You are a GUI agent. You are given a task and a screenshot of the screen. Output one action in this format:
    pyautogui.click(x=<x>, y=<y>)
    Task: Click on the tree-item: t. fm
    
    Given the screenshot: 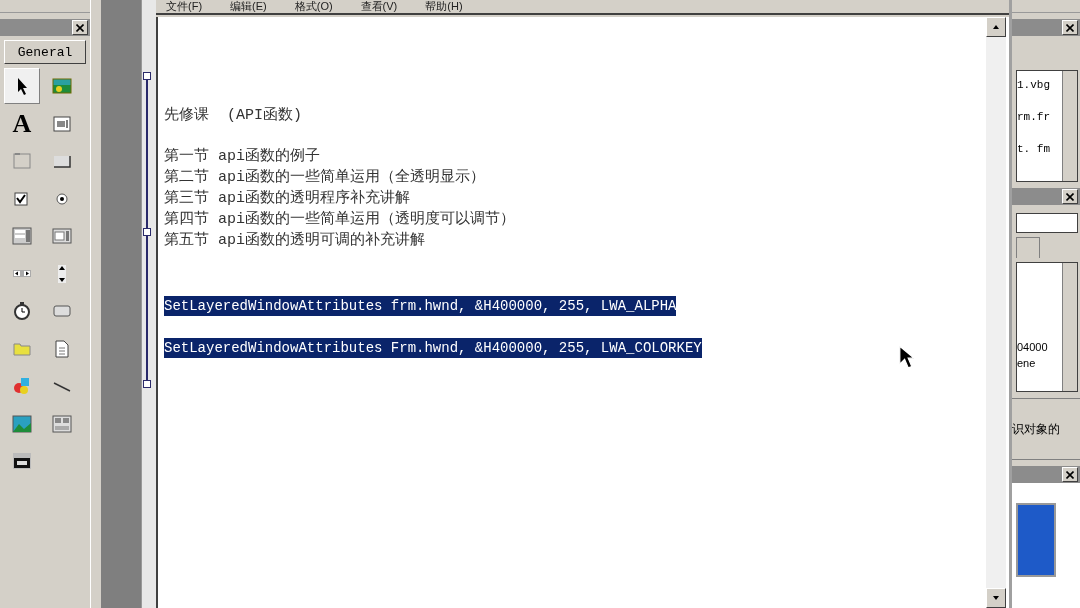 What is the action you would take?
    pyautogui.click(x=1039, y=149)
    